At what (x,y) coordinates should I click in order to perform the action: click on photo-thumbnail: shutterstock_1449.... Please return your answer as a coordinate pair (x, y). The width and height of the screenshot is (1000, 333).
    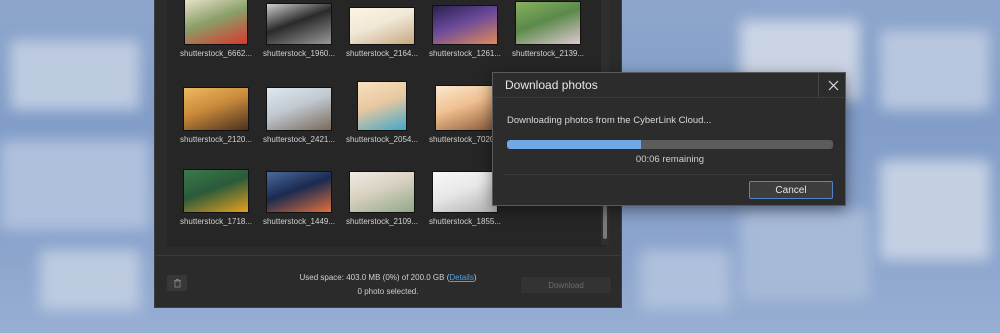
    Looking at the image, I should click on (299, 193).